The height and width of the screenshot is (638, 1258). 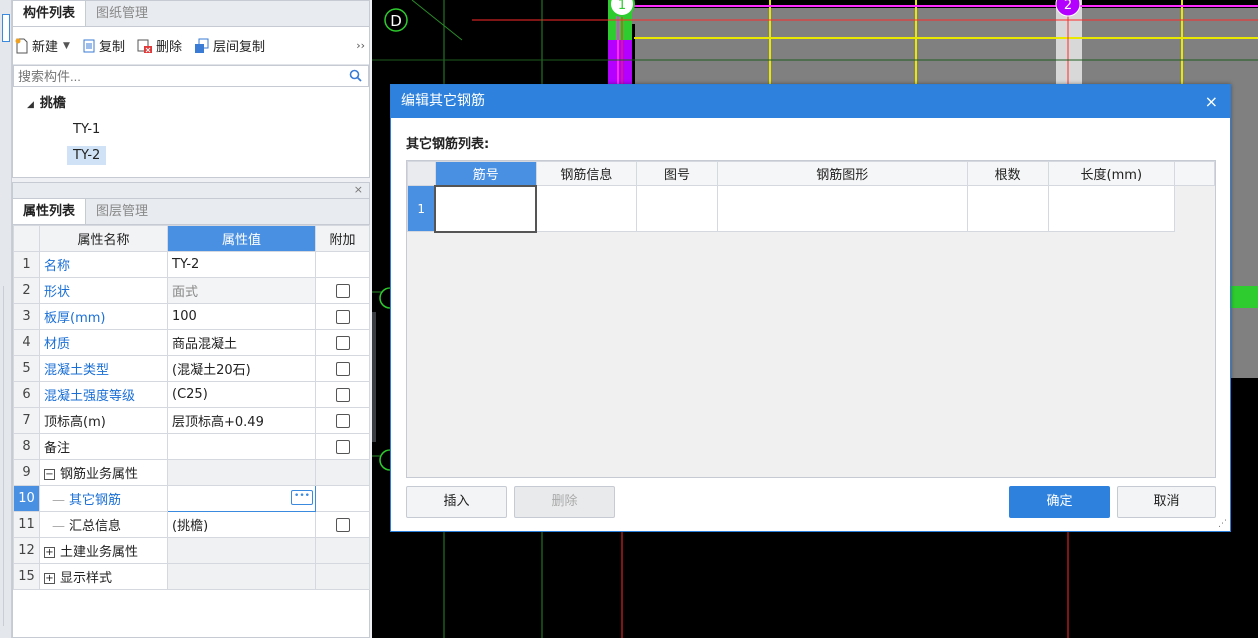 I want to click on cell-rebar-info, so click(x=586, y=208).